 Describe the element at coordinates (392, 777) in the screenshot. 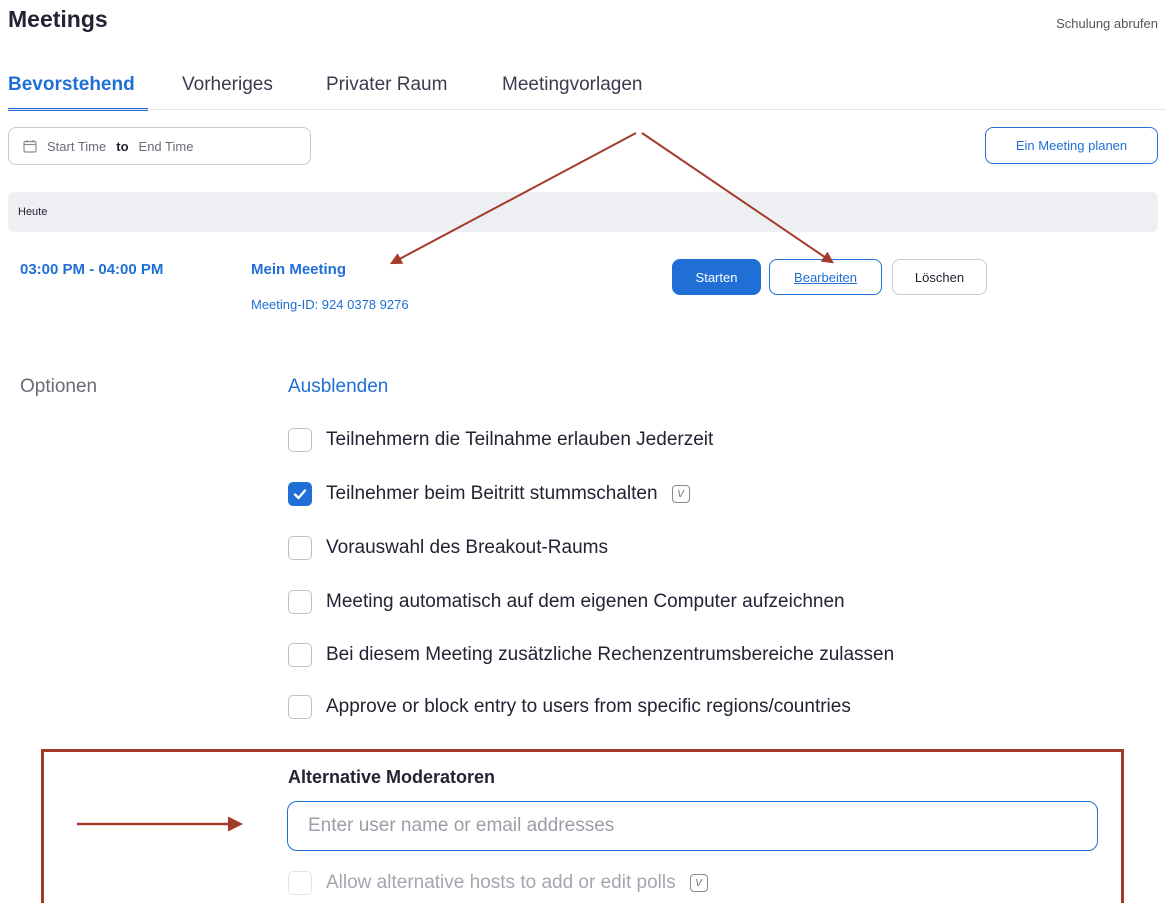

I see `alternative-hosts-title: Alternative Moderatoren` at that location.